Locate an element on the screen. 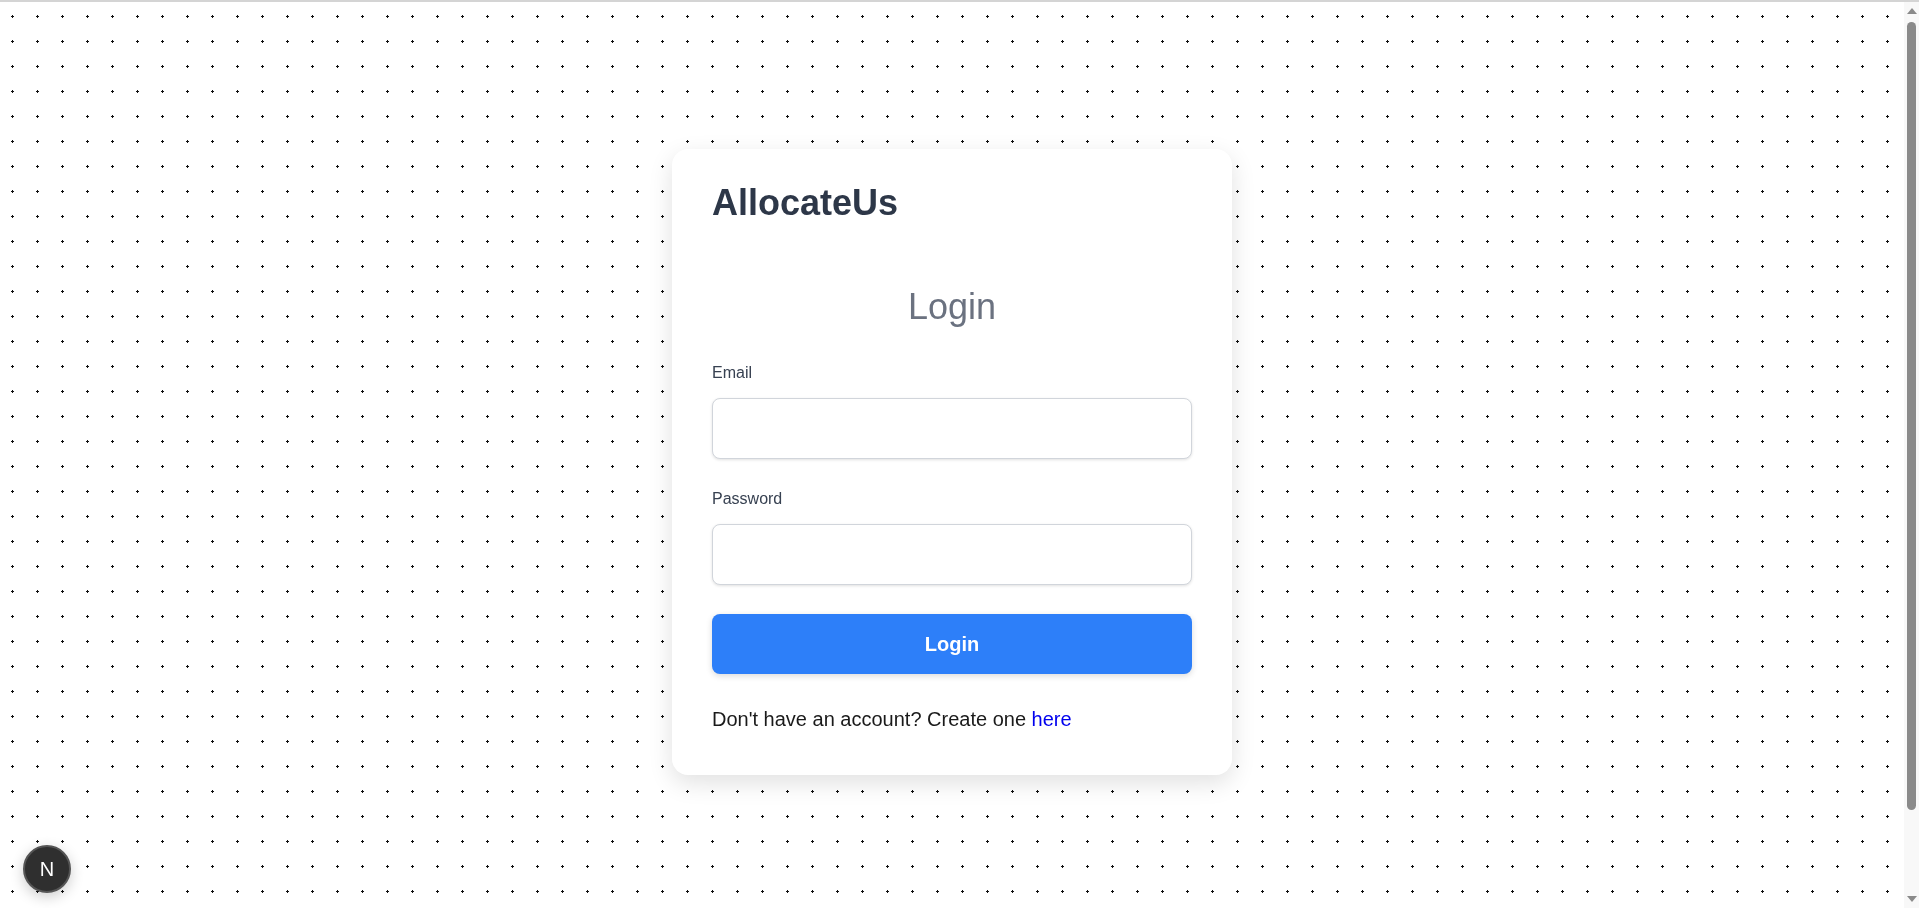 The width and height of the screenshot is (1919, 908). signup-link: here is located at coordinates (1051, 719).